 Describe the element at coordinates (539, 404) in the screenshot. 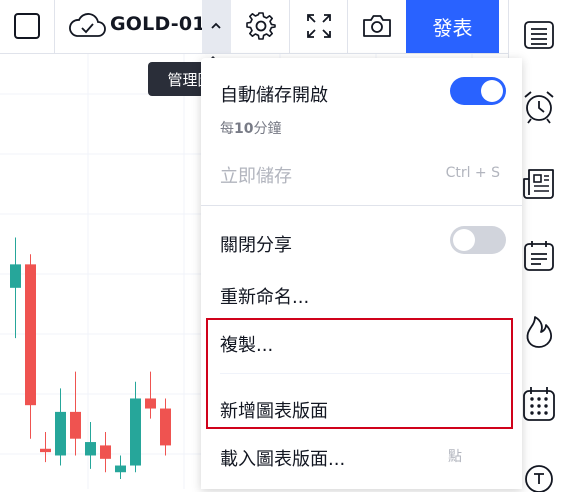

I see `calendar-grid-icon` at that location.